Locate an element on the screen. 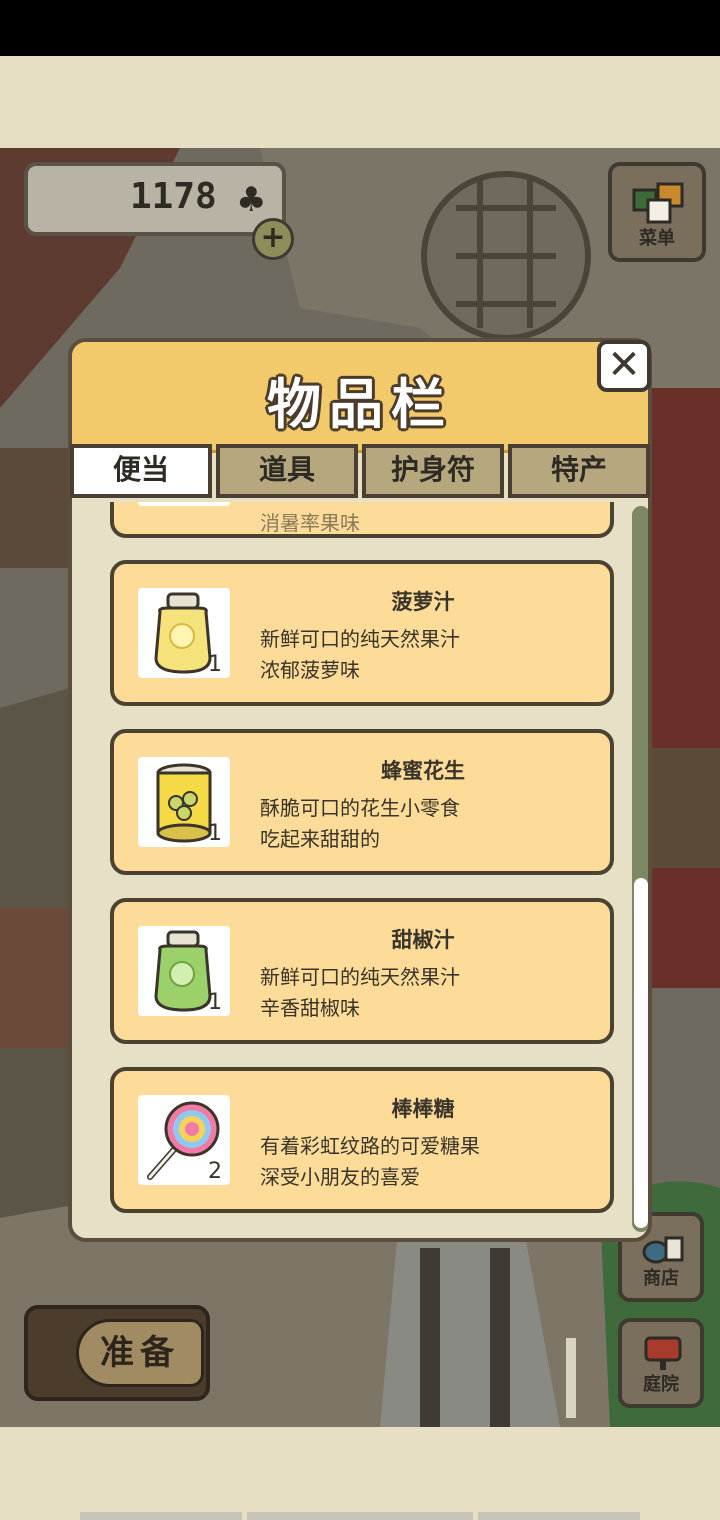 This screenshot has width=720, height=1520. nav-hint-right is located at coordinates (559, 1516).